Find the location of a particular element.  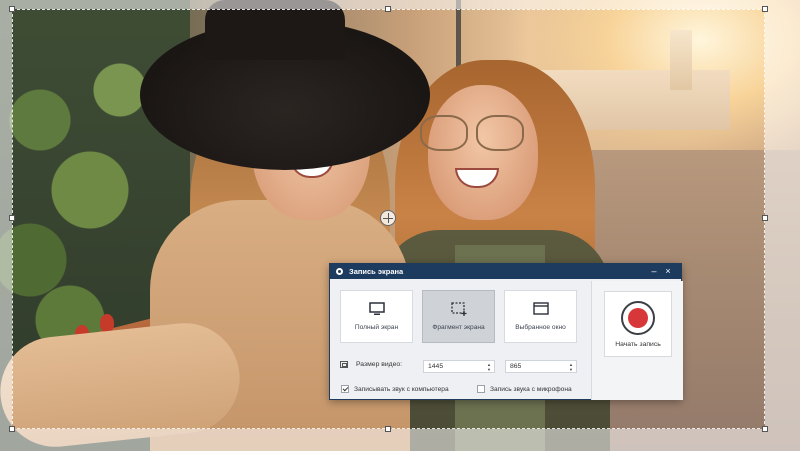

resize-handle-top-left is located at coordinates (12, 9).